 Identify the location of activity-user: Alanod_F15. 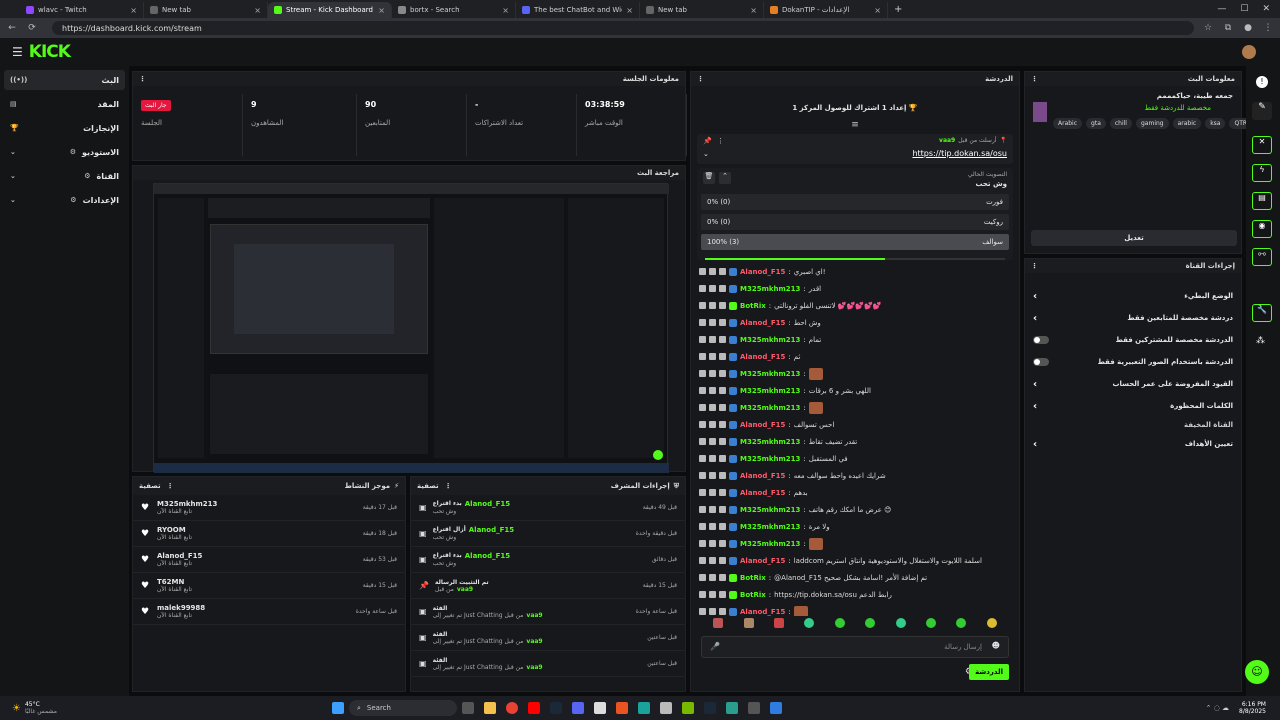
(179, 556).